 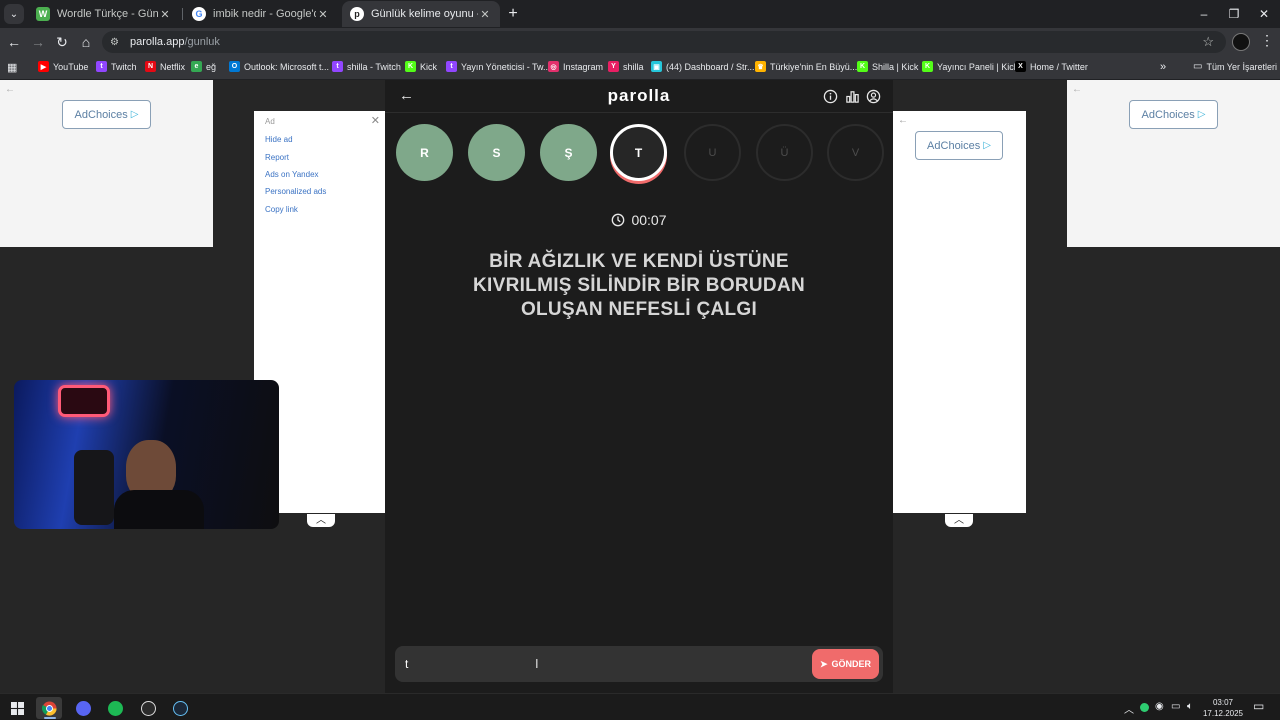 I want to click on right-ad-banner: ← AdChoices ▷, so click(x=1173, y=163).